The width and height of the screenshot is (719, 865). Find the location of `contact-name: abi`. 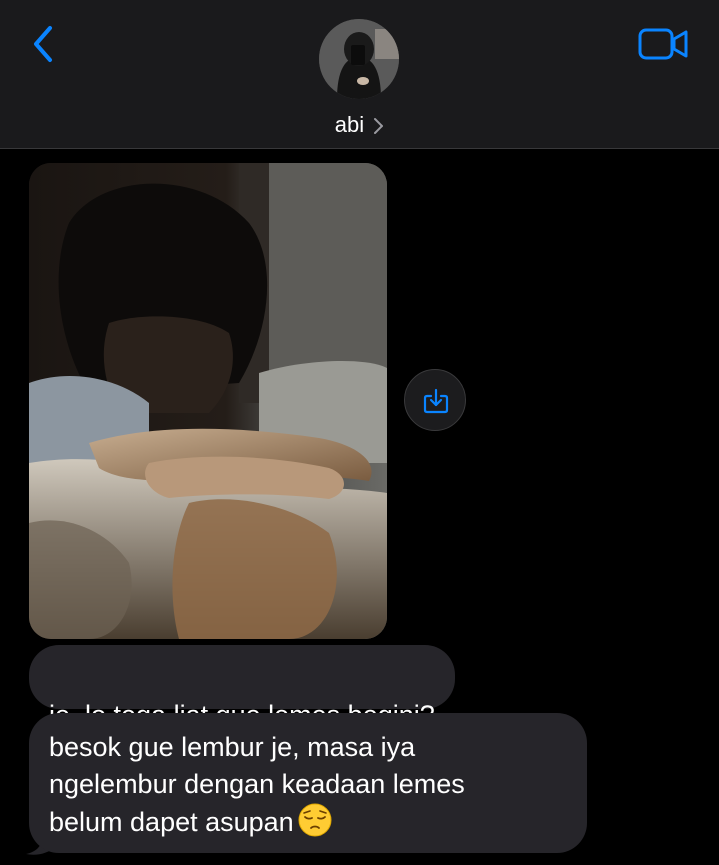

contact-name: abi is located at coordinates (349, 124).